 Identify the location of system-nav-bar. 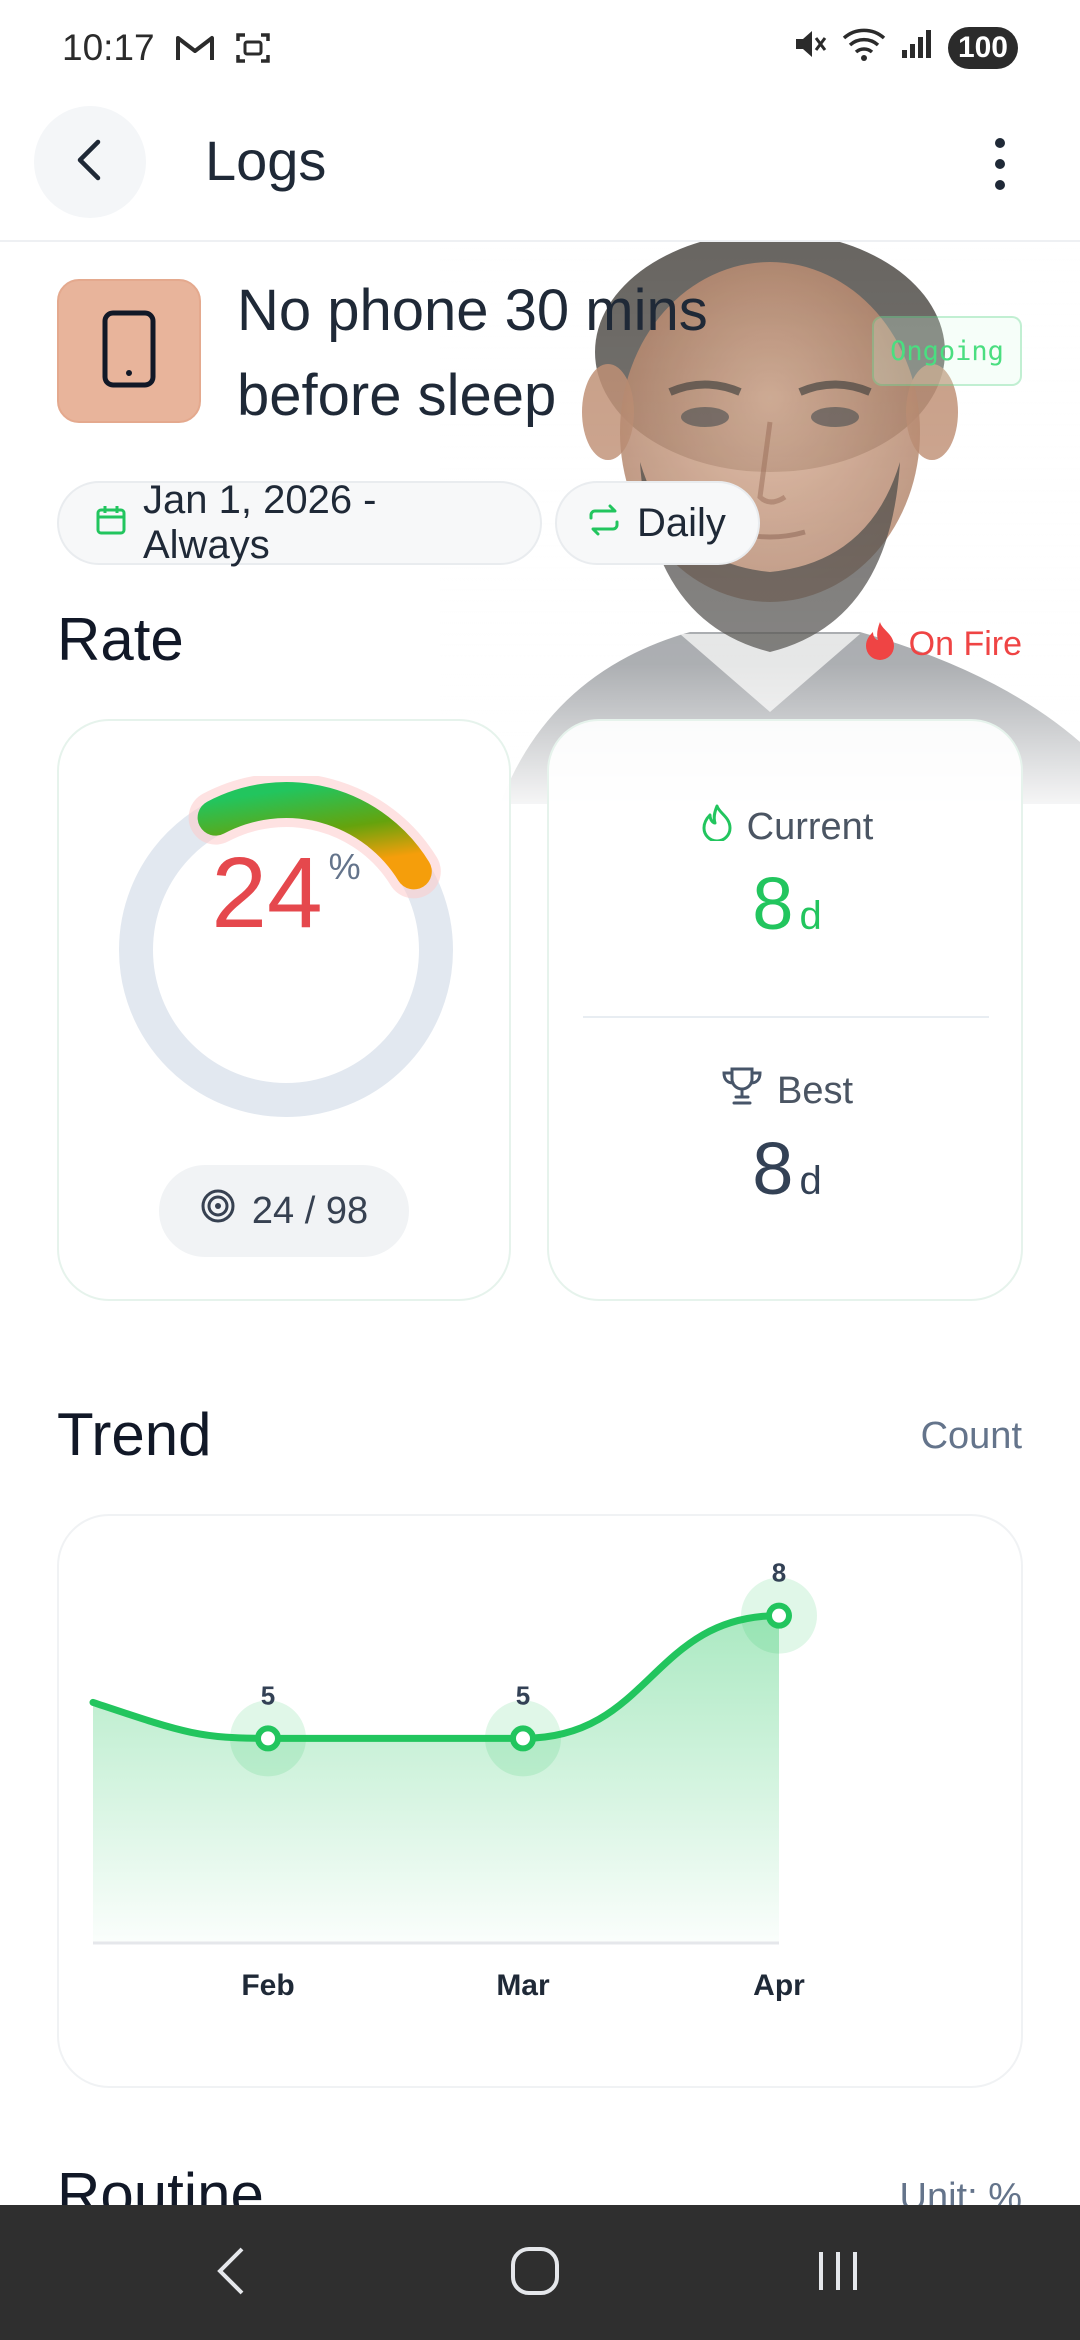
(540, 2272).